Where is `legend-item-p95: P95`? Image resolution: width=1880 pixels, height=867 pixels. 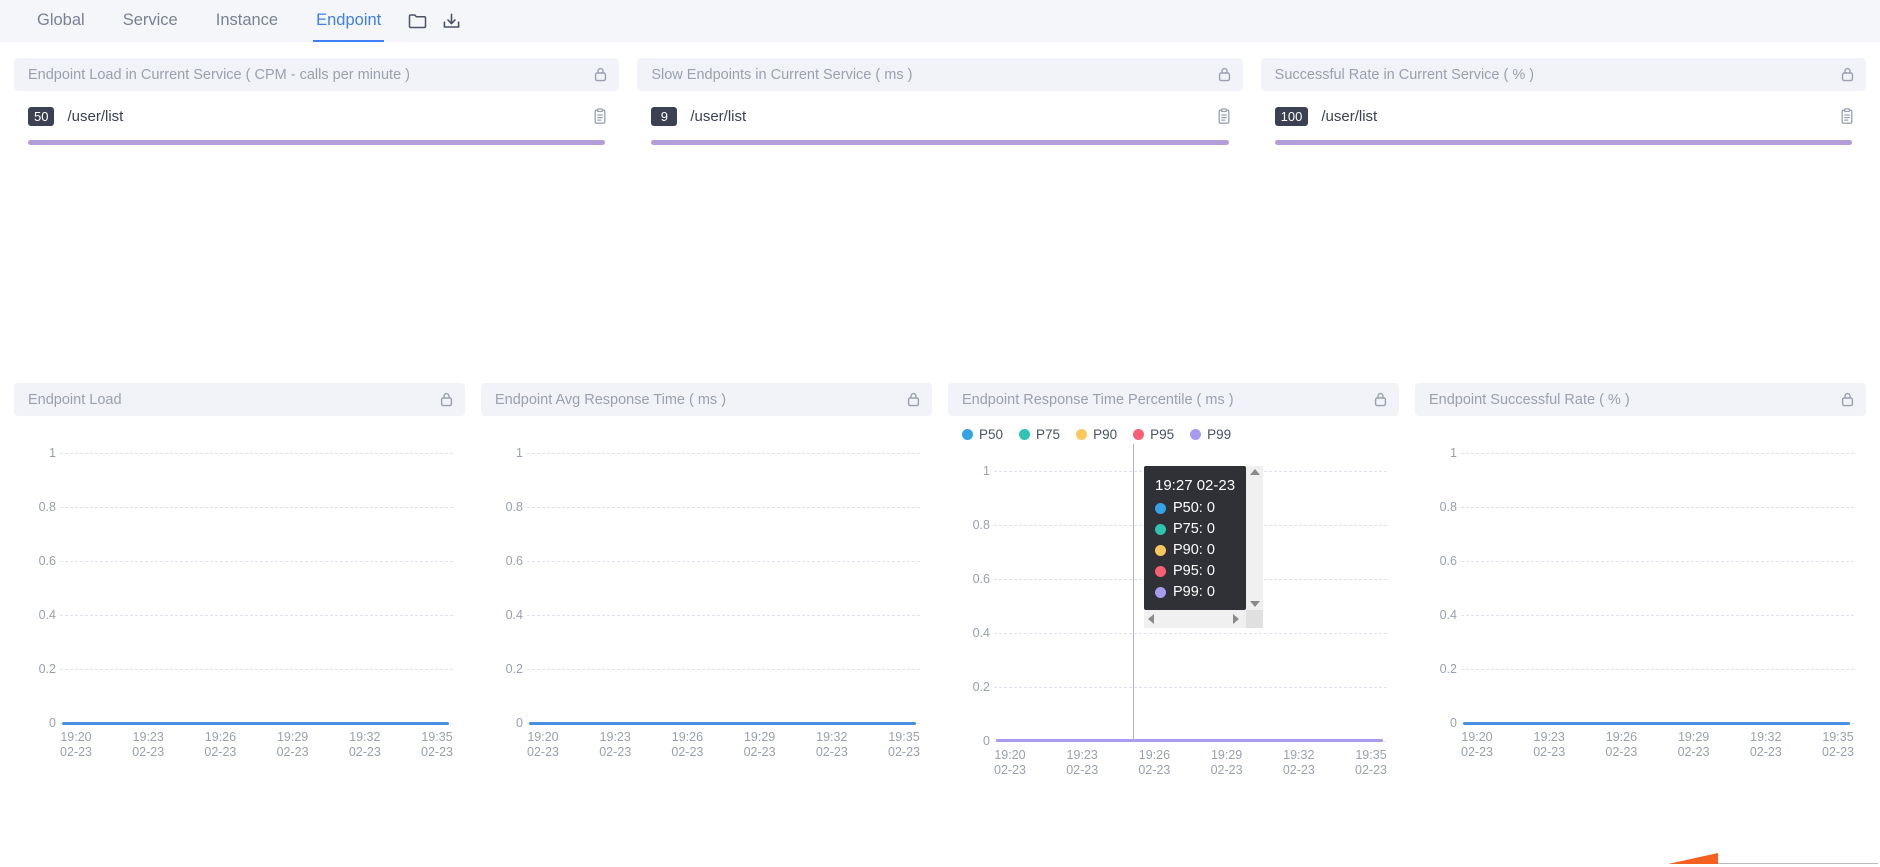
legend-item-p95: P95 is located at coordinates (1153, 434).